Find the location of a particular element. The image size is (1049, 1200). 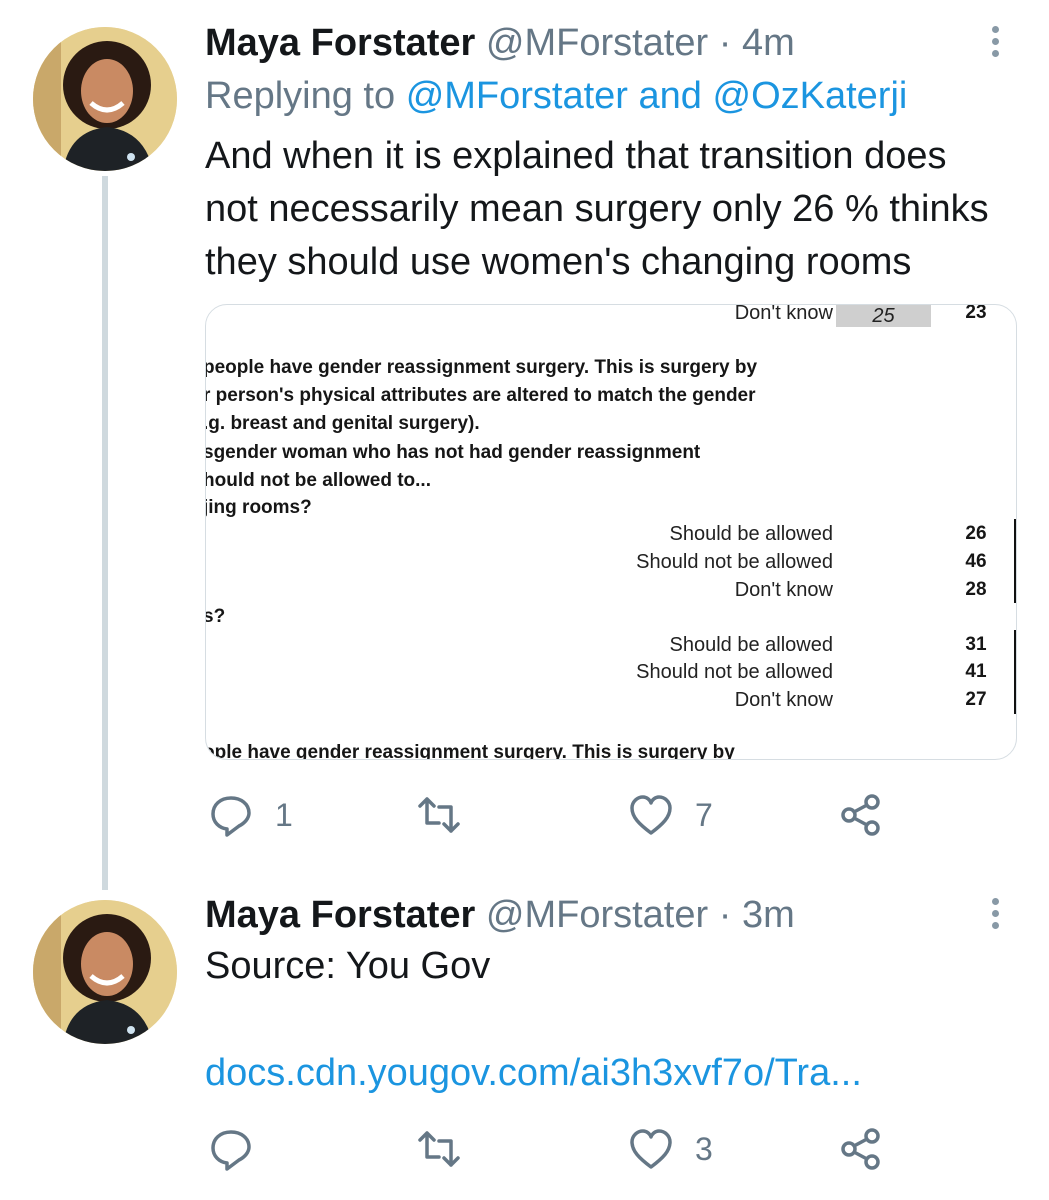

reply-button is located at coordinates (242, 1149).